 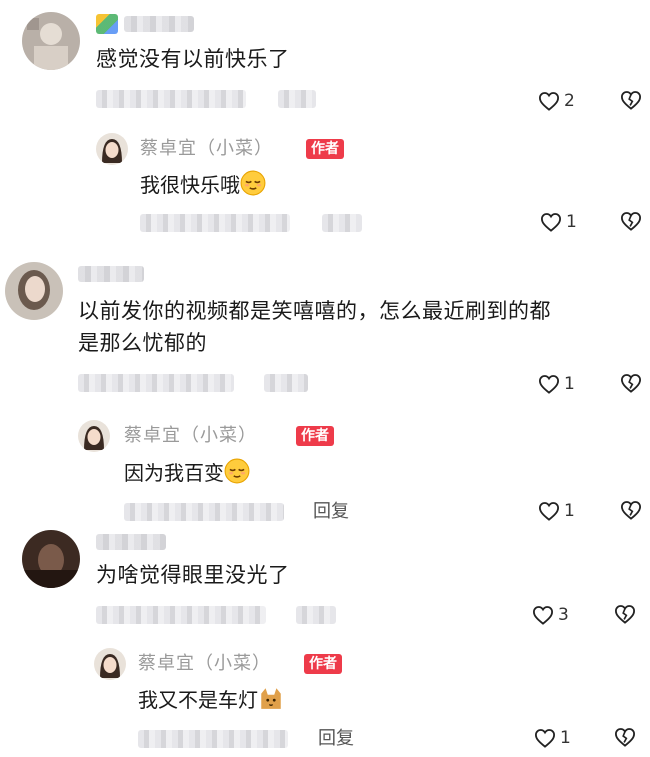 I want to click on comment-text: 为啥觉得眼里没光了, so click(x=193, y=575).